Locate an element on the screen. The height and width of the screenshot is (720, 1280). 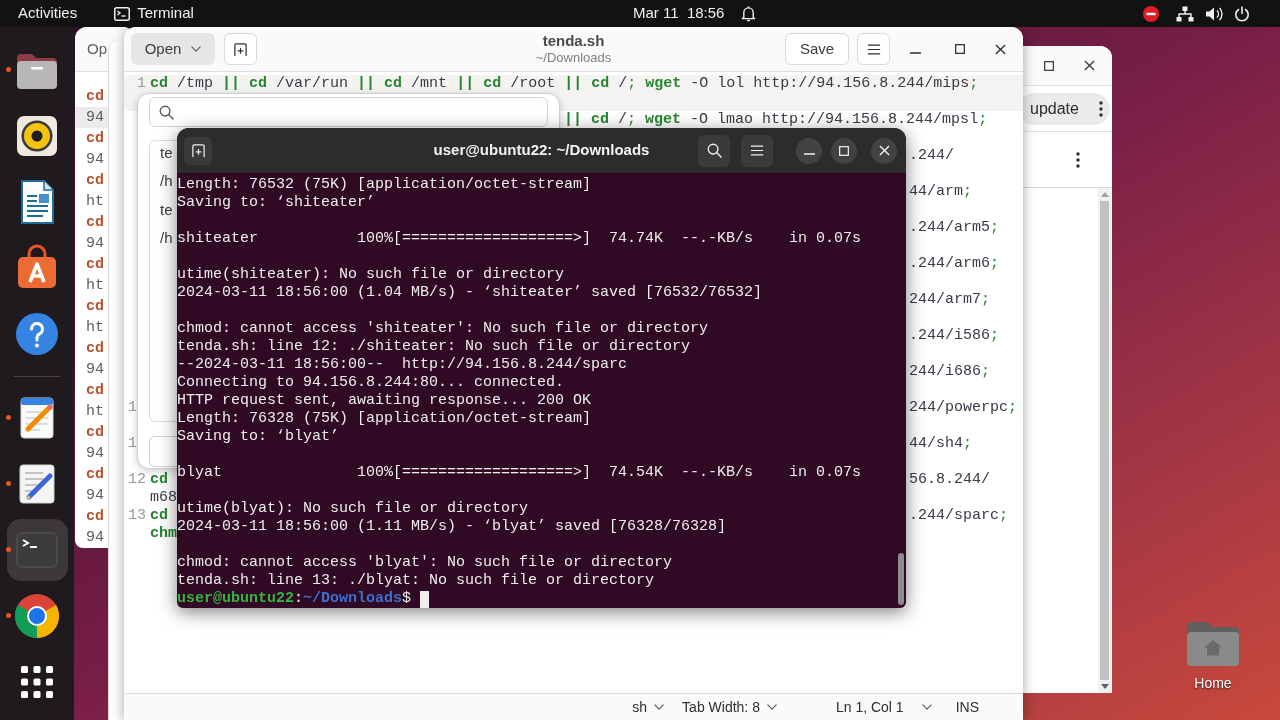
code-text: .244/sparc; is located at coordinates (959, 516).